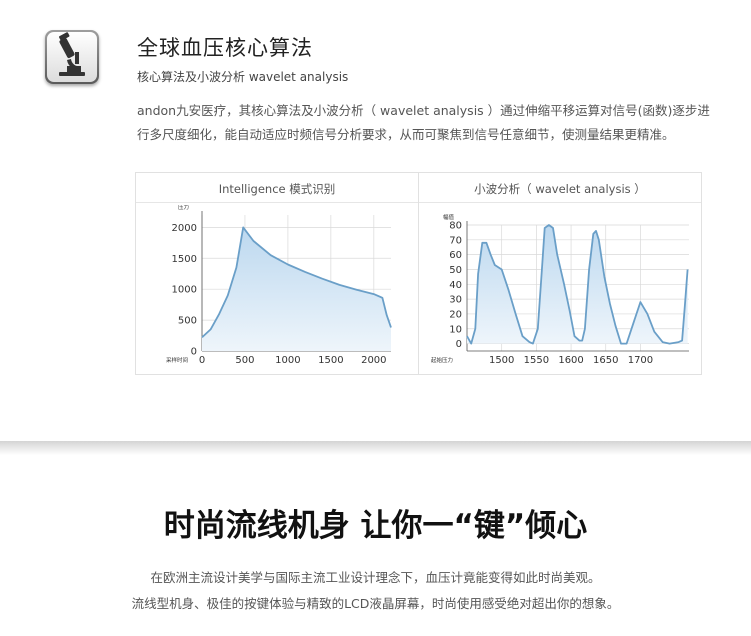 Image resolution: width=751 pixels, height=636 pixels. Describe the element at coordinates (279, 285) in the screenshot. I see `chart-intelligence: 0 500 1000 1500 2000 0 500 1000 1500 2000 压力采样时间` at that location.